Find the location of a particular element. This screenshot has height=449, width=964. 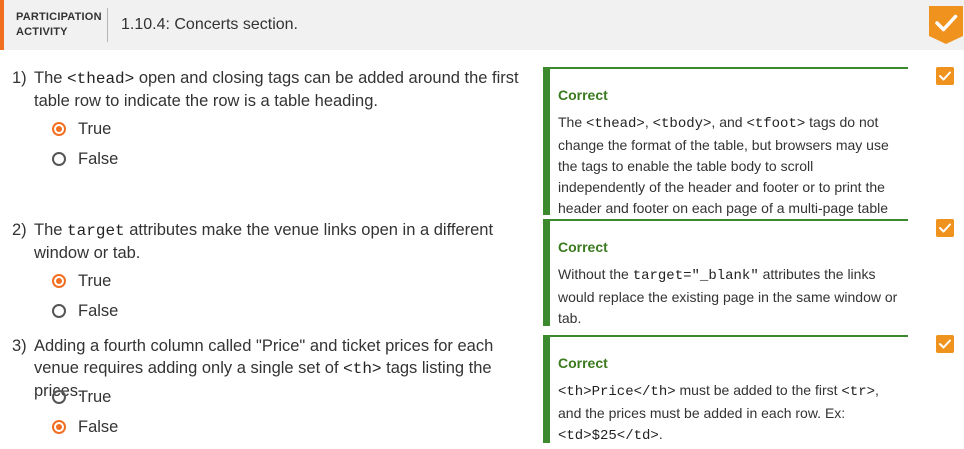

question-number: 3) is located at coordinates (19, 346).